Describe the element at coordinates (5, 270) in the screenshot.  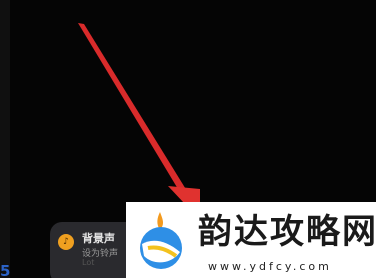
I see `bottom-partial-text: 5` at that location.